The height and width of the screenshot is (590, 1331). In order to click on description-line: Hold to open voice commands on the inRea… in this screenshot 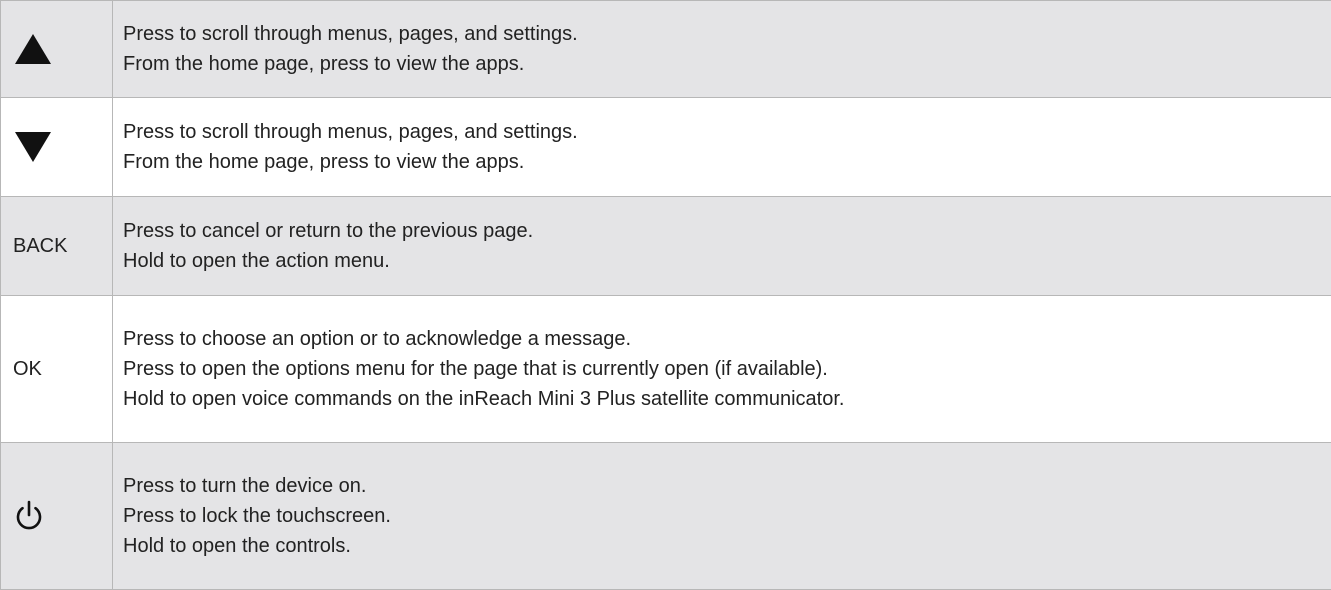, I will do `click(722, 399)`.